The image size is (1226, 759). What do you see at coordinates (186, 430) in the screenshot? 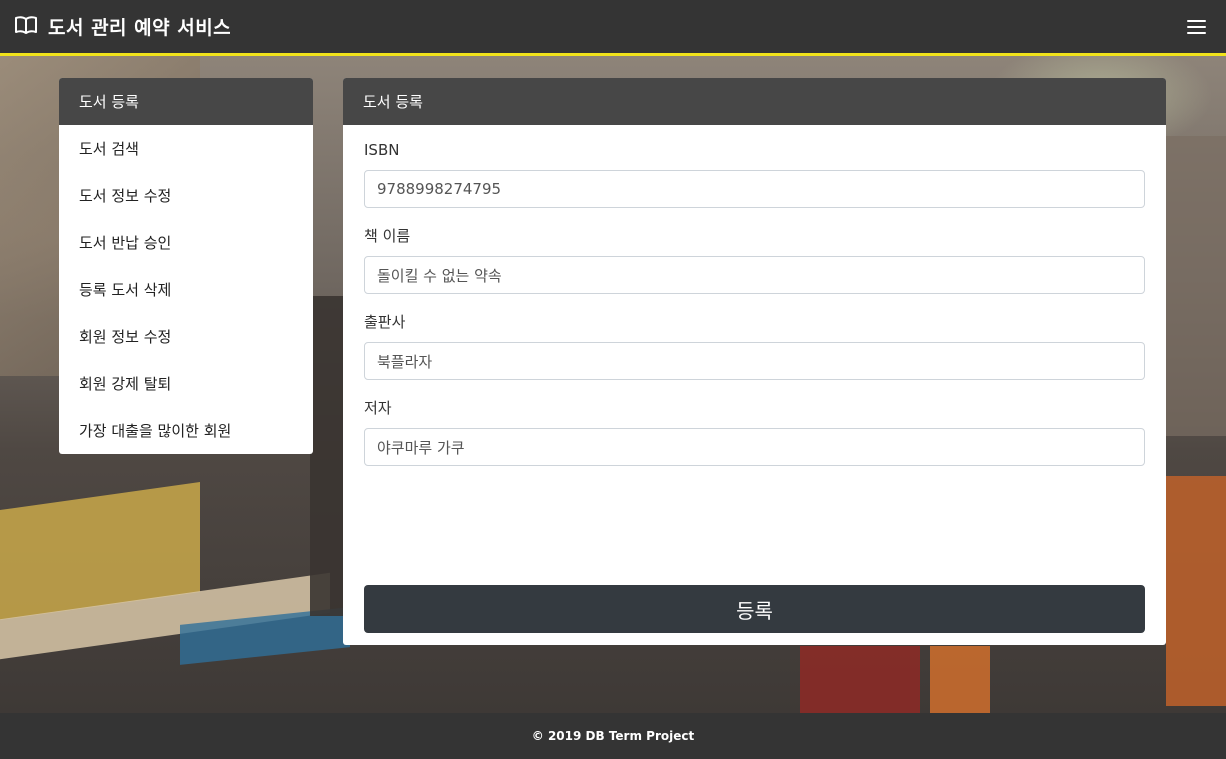
I see `sidebar-item-top-borrower: 가장 대출을 많이한 회원` at bounding box center [186, 430].